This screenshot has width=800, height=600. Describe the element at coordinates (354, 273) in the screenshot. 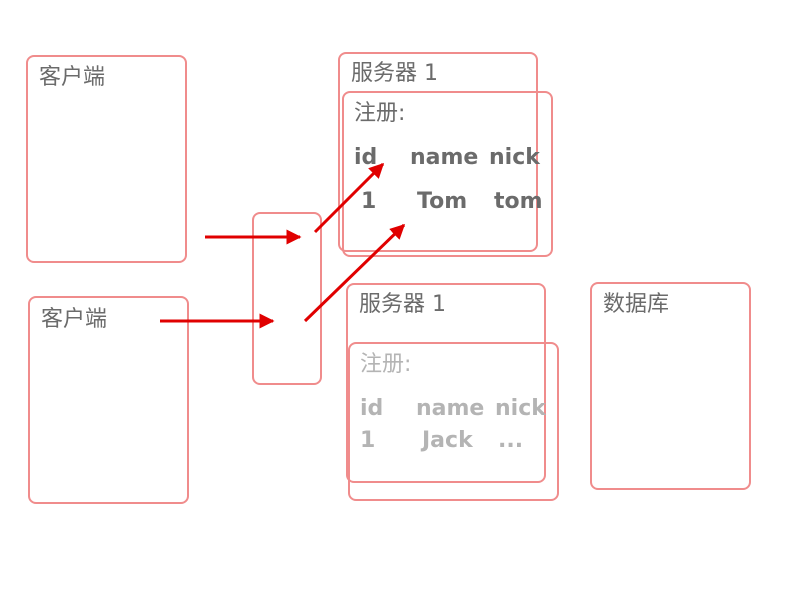

I see `arrow-balancer-to-server-top-b` at that location.